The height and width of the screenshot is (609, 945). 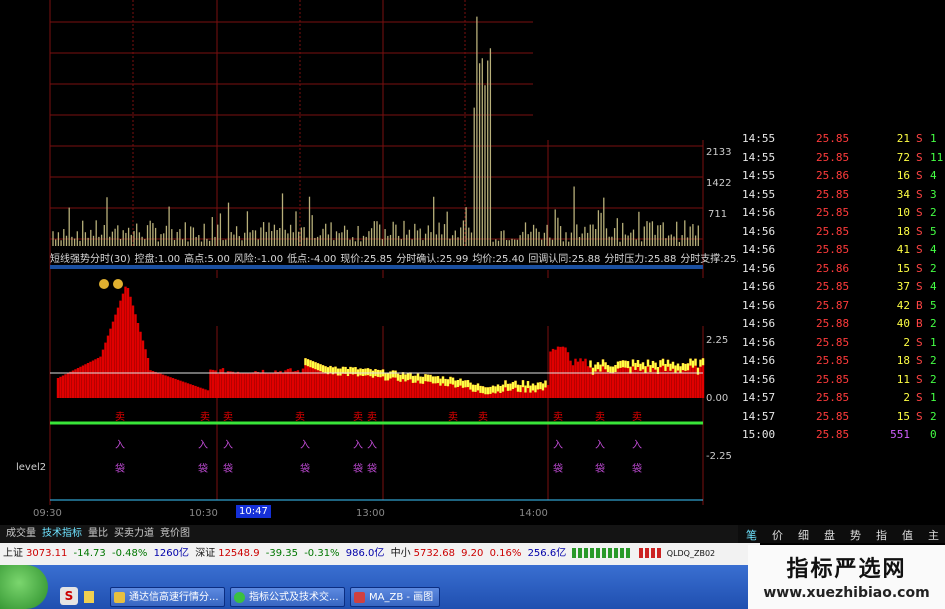 I want to click on start-button-icon, so click(x=24, y=587).